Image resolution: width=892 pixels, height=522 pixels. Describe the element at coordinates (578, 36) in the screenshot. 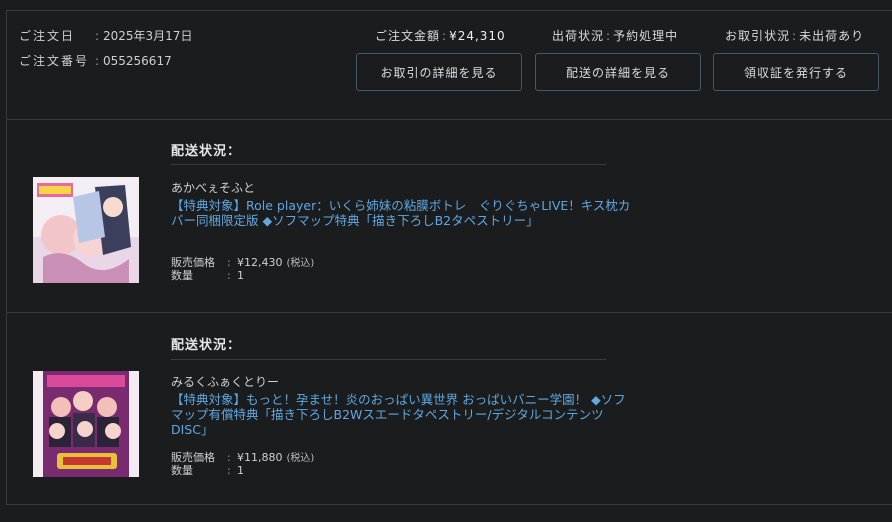

I see `shipping-status-label: 出荷状況` at that location.